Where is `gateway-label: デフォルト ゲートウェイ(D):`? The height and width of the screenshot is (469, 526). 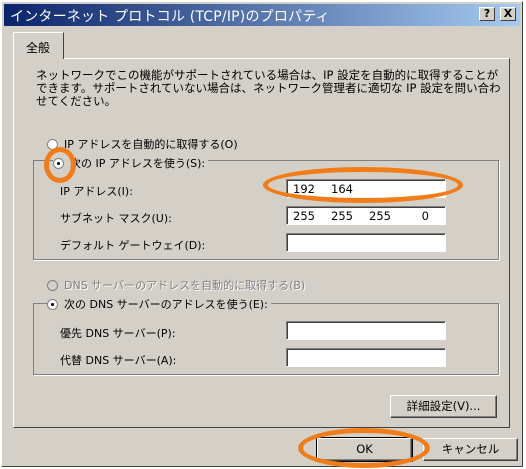
gateway-label: デフォルト ゲートウェイ(D): is located at coordinates (133, 245).